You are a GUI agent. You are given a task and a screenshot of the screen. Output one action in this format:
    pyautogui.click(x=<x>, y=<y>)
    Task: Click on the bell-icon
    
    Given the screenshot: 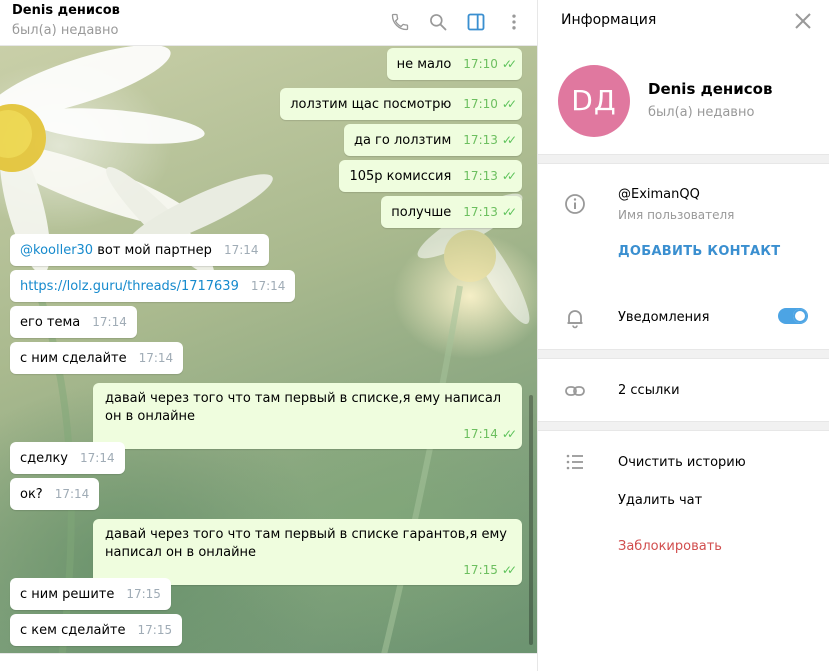 What is the action you would take?
    pyautogui.click(x=575, y=318)
    